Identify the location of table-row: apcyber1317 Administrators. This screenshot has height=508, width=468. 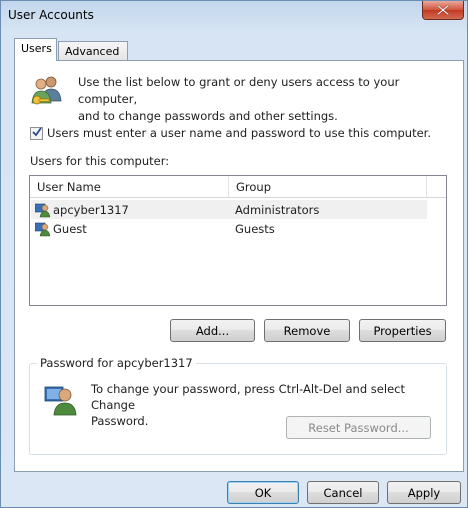
(229, 209).